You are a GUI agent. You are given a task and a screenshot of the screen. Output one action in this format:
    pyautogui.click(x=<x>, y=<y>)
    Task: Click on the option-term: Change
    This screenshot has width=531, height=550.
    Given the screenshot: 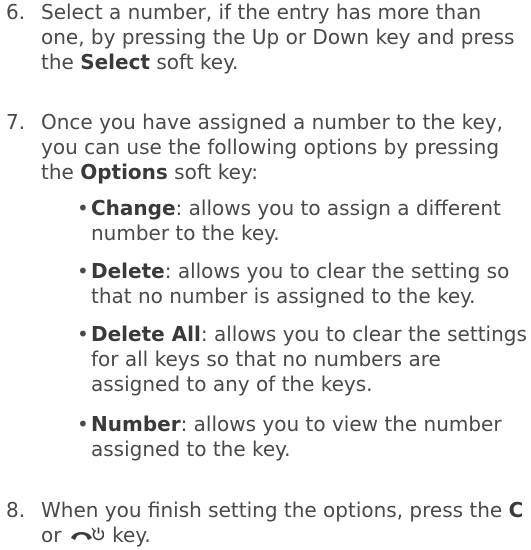 What is the action you would take?
    pyautogui.click(x=133, y=208)
    